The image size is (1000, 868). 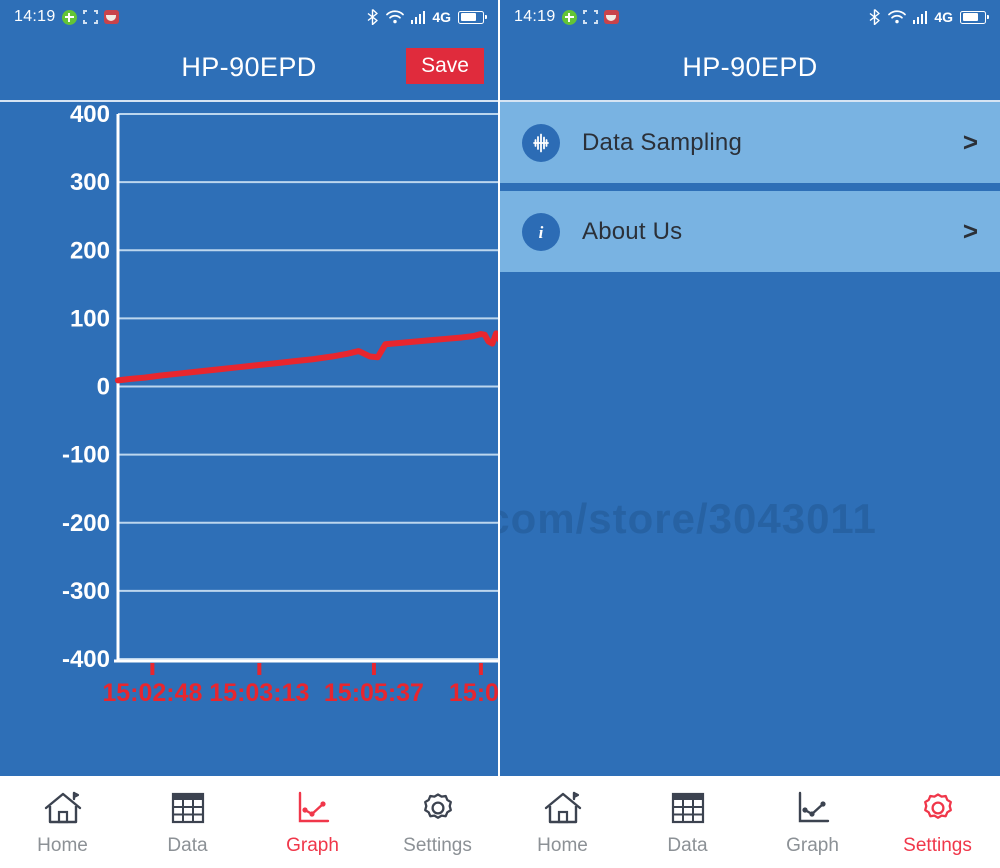 I want to click on y-tick-label: 100, so click(x=90, y=318).